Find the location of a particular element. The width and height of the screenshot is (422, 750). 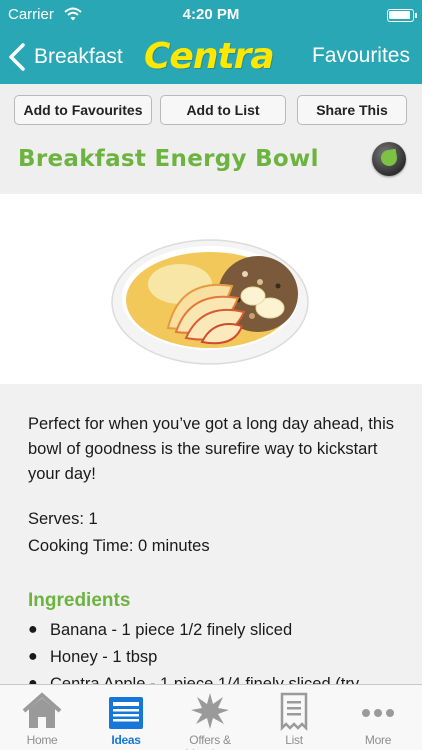

bowl-image is located at coordinates (210, 302).